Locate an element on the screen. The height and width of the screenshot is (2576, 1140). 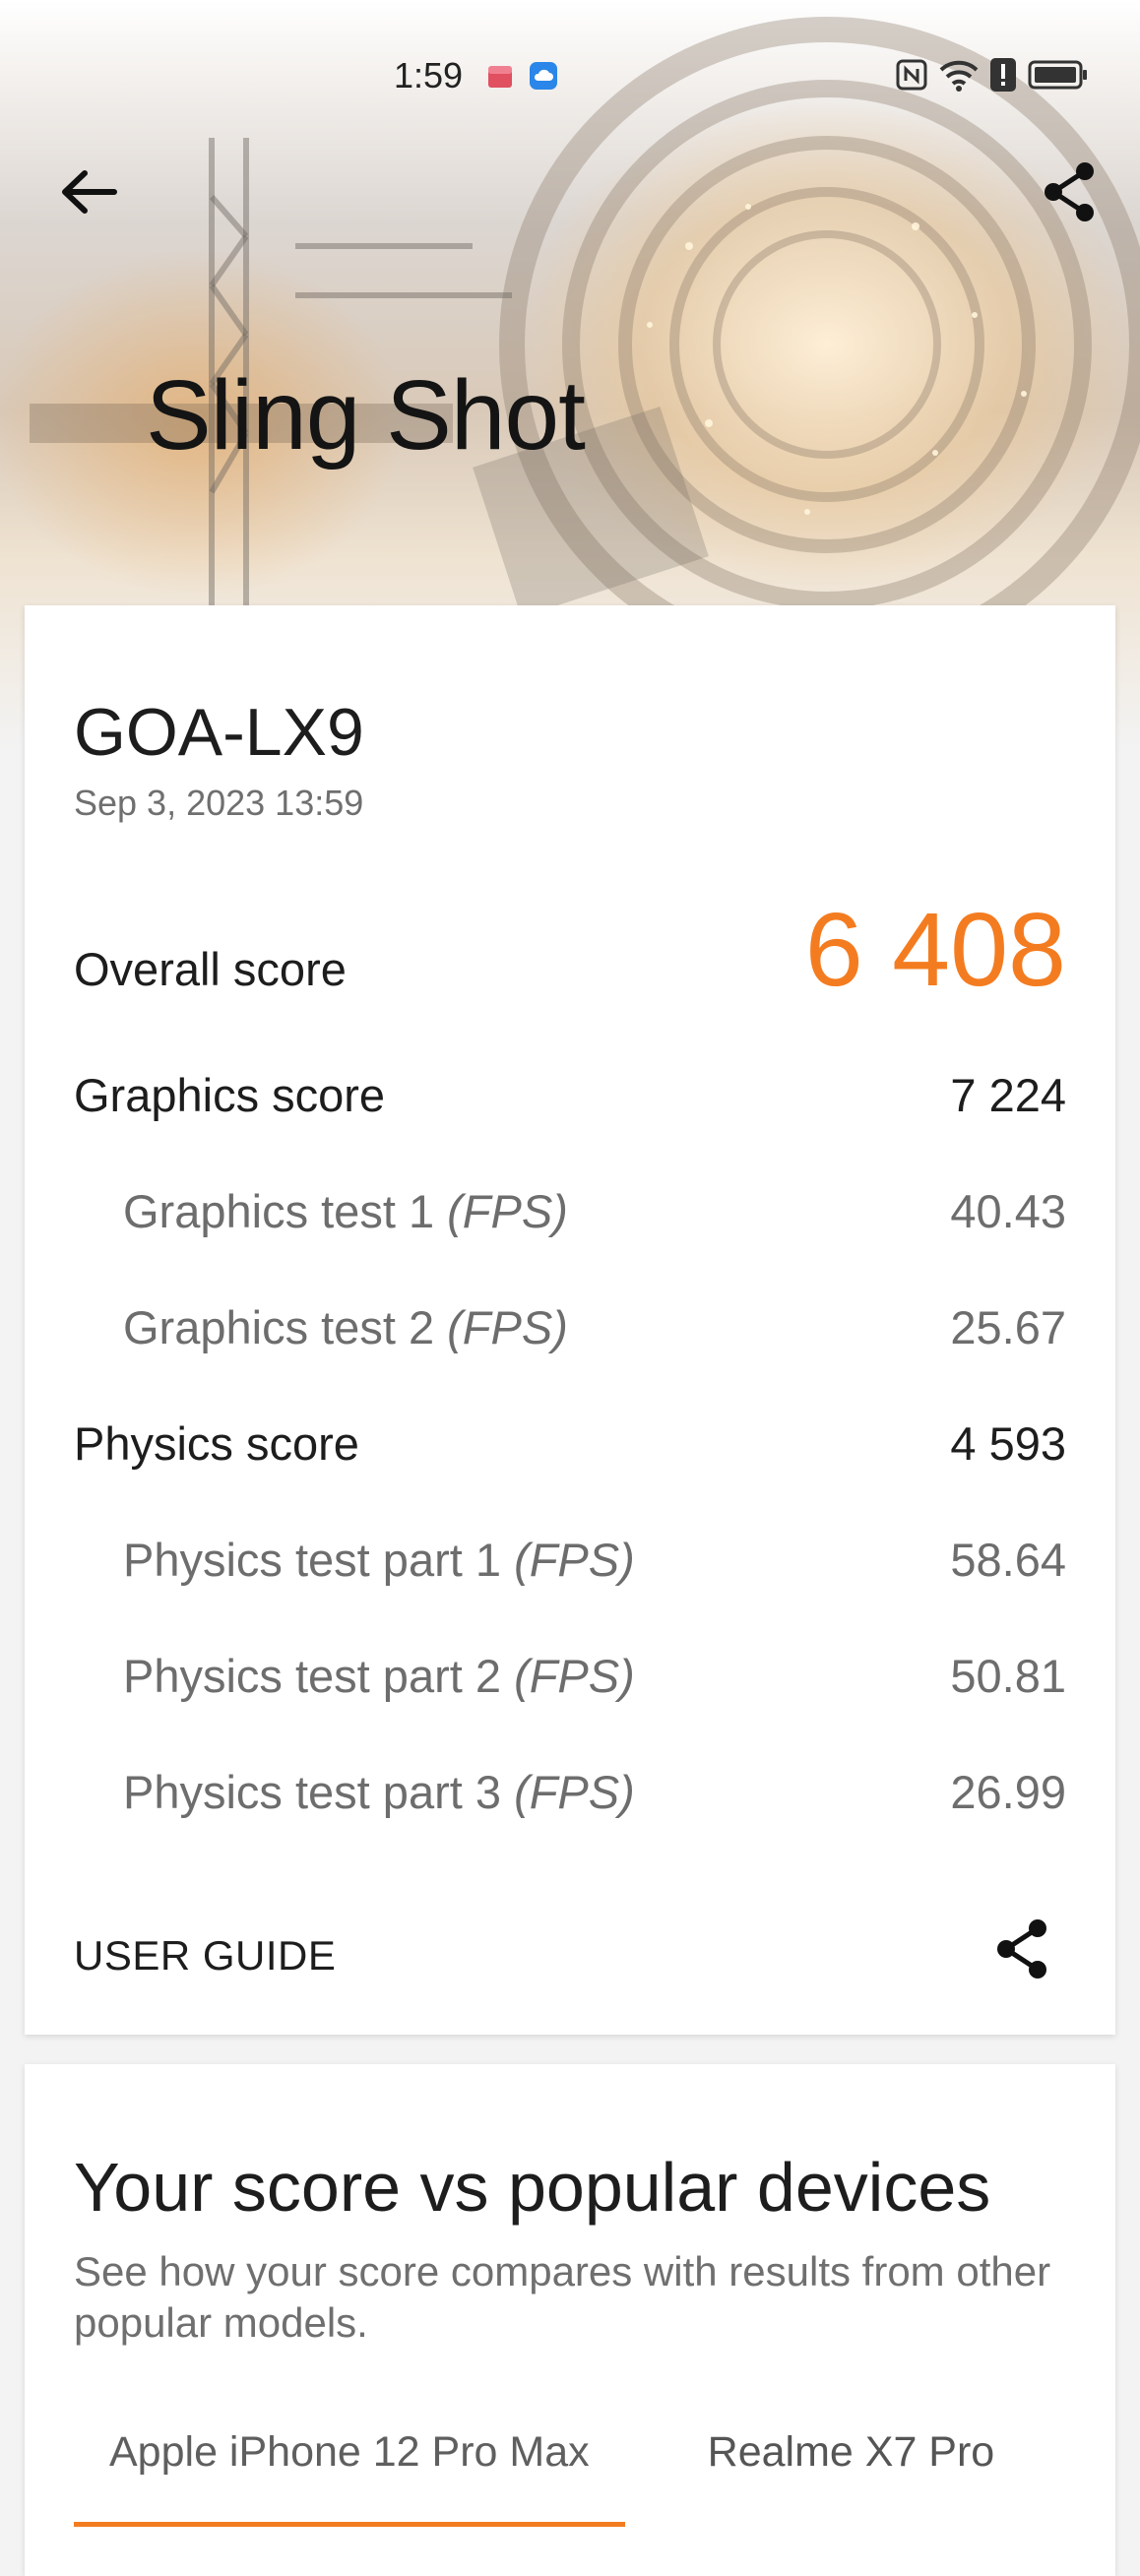
graphics-test-2-row: Graphics test 2 (FPS) 25.67 is located at coordinates (570, 1327).